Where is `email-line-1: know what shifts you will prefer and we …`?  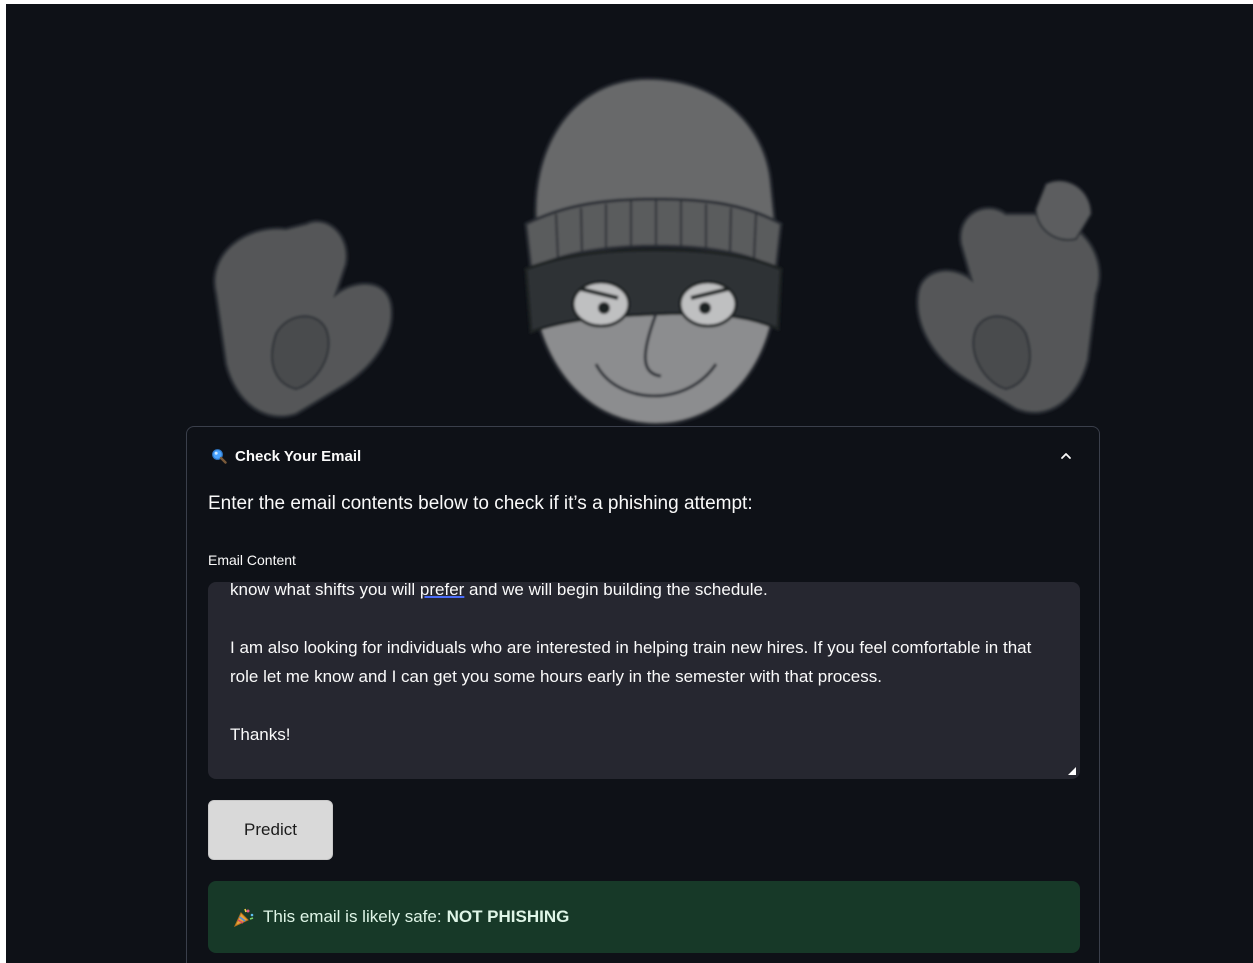
email-line-1: know what shifts you will prefer and we … is located at coordinates (499, 590).